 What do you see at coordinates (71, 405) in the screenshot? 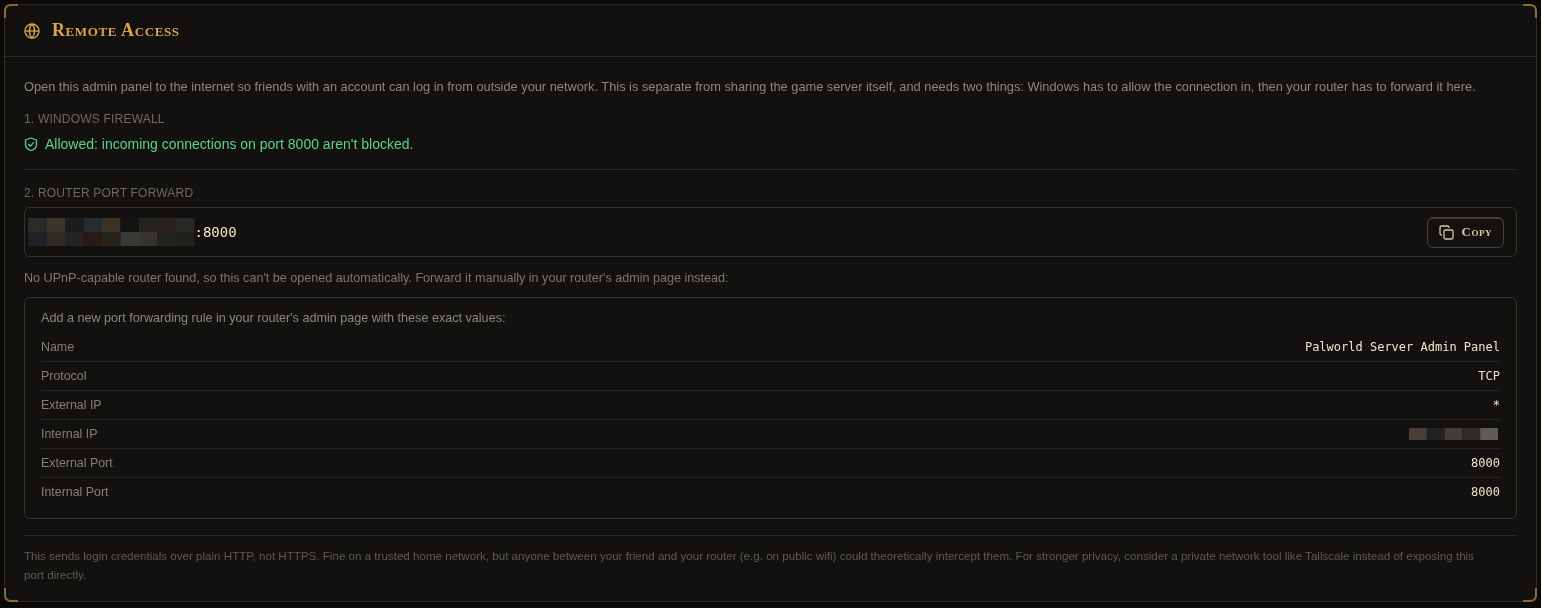
I see `rule-label: External IP` at bounding box center [71, 405].